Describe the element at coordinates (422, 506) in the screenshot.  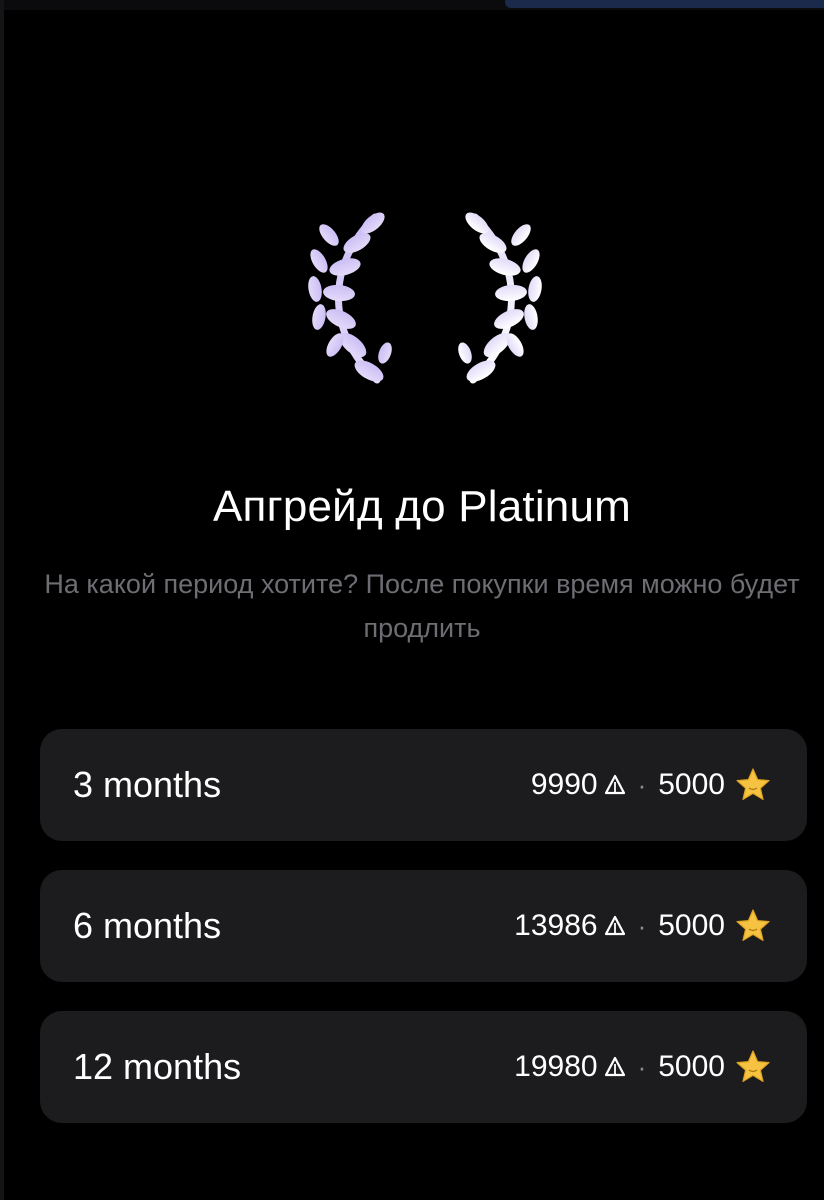
I see `page-title: Апгрейд до Platinum` at that location.